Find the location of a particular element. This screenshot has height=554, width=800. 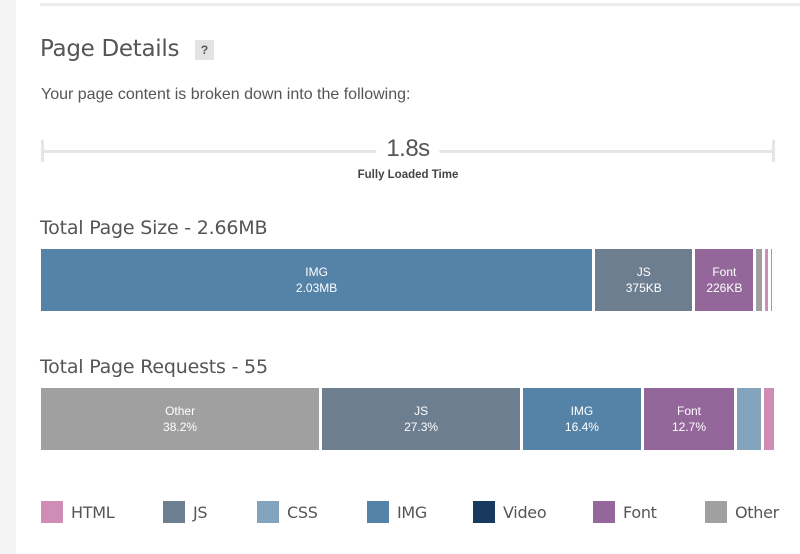

page-requests-segment-other: Other 38.2% is located at coordinates (180, 419).